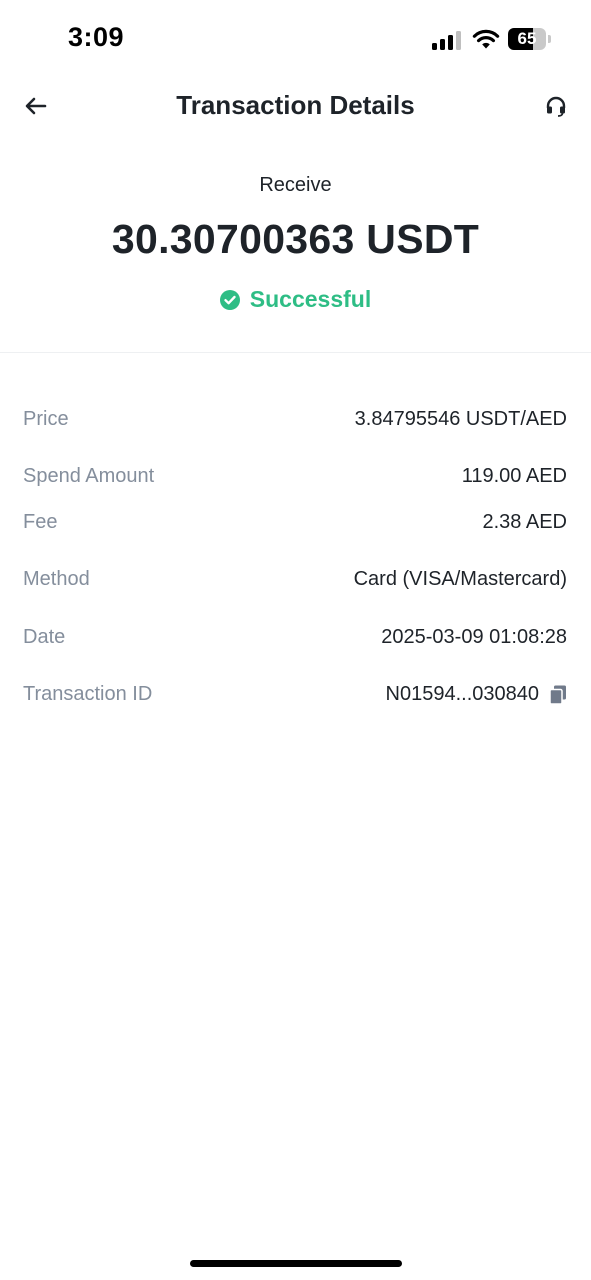 The width and height of the screenshot is (591, 1280). I want to click on detail-label: Method, so click(56, 579).